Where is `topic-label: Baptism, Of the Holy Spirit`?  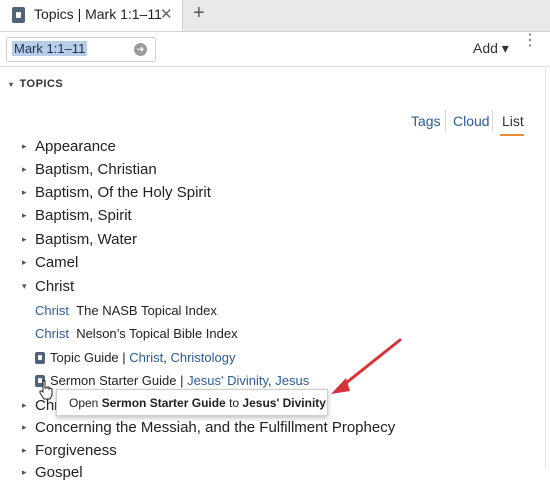
topic-label: Baptism, Of the Holy Spirit is located at coordinates (123, 192).